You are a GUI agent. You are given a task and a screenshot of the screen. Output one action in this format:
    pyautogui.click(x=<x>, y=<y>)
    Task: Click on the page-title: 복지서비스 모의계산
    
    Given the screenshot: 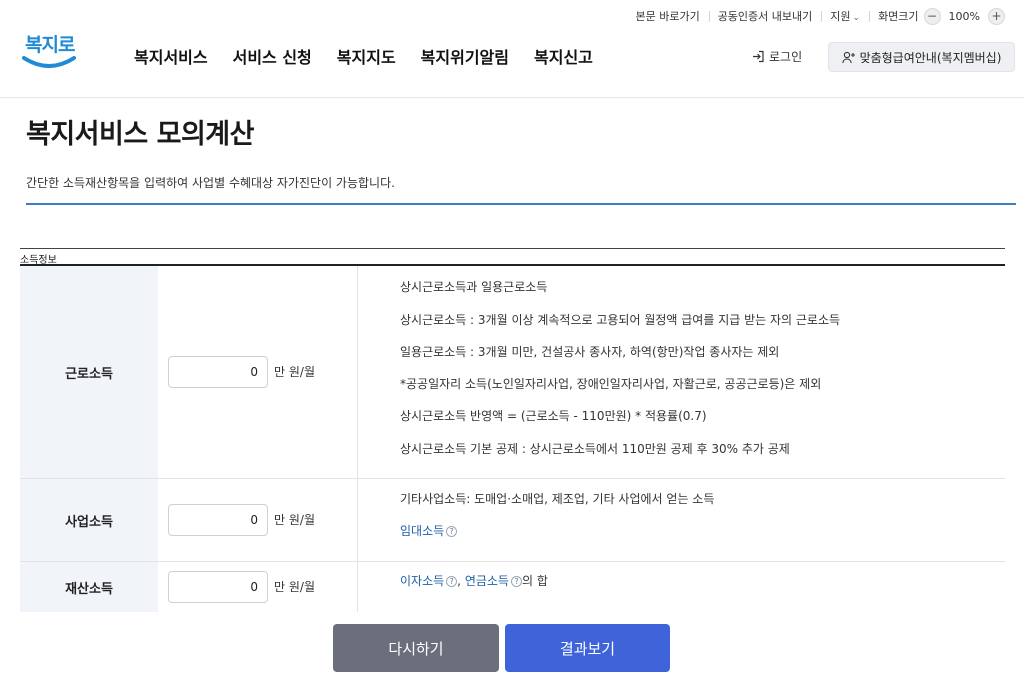 What is the action you would take?
    pyautogui.click(x=140, y=134)
    